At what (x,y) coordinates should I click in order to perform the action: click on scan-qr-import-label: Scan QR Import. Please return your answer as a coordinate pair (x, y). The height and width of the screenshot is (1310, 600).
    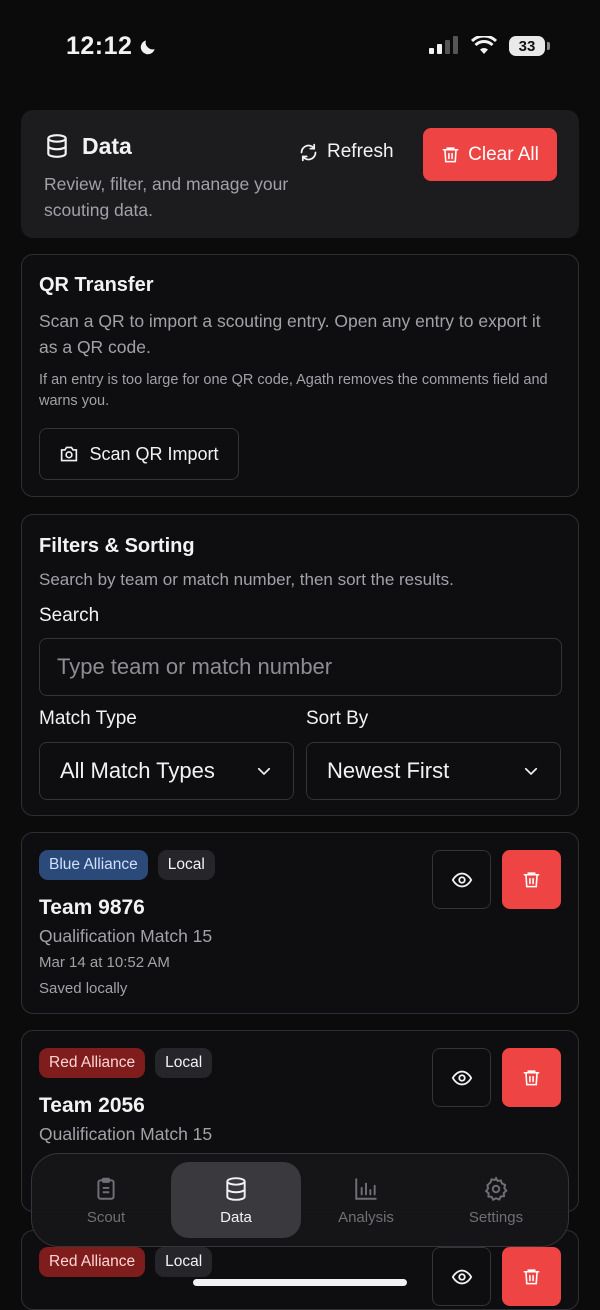
    Looking at the image, I should click on (154, 453).